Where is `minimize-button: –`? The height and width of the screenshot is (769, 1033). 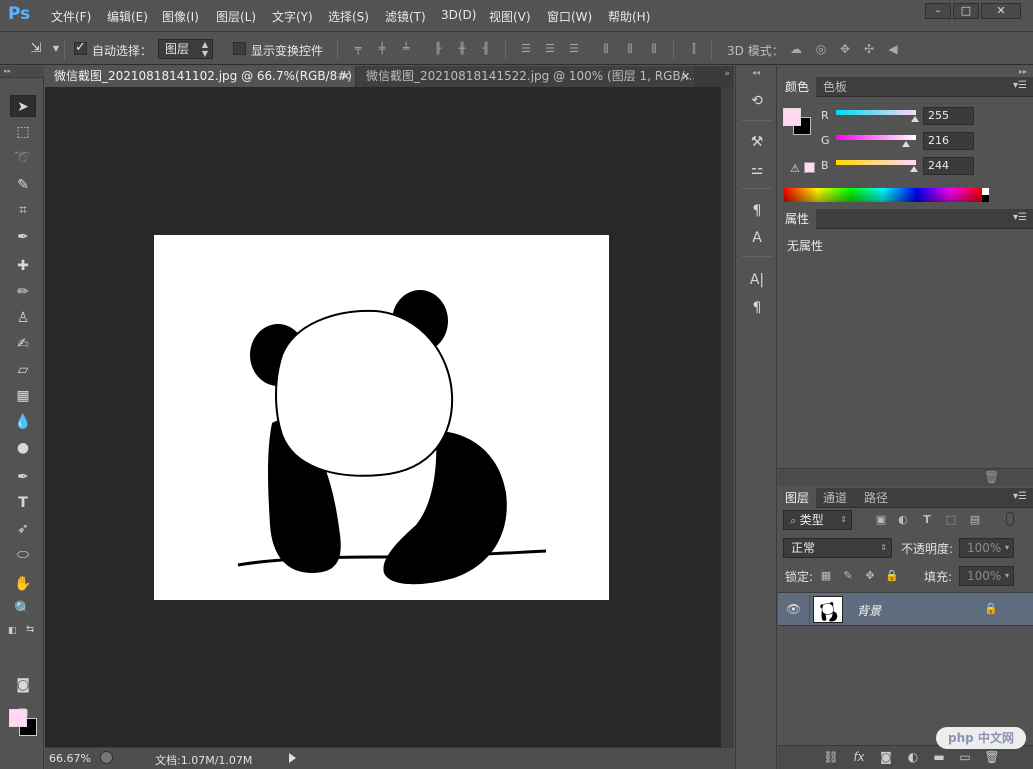
minimize-button: – is located at coordinates (938, 11).